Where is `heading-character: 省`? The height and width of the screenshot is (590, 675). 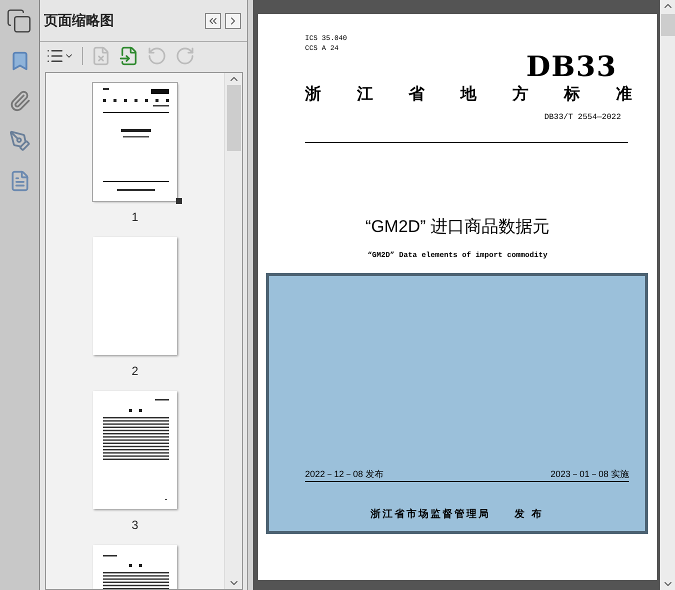 heading-character: 省 is located at coordinates (416, 94).